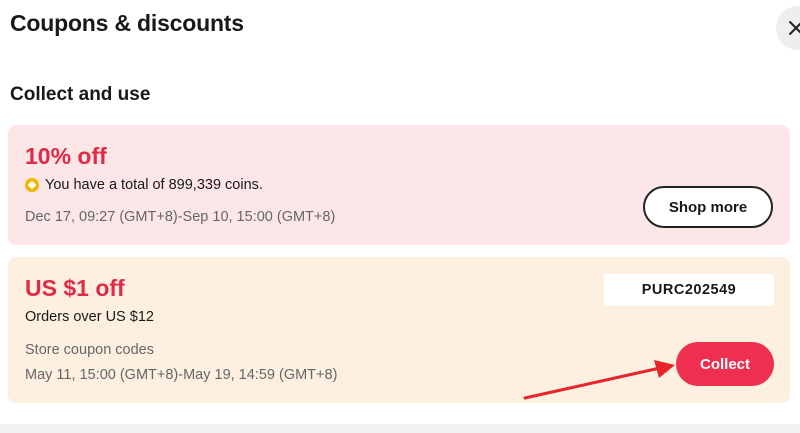 This screenshot has height=433, width=800. I want to click on coupon-type-note: Store coupon codes, so click(89, 350).